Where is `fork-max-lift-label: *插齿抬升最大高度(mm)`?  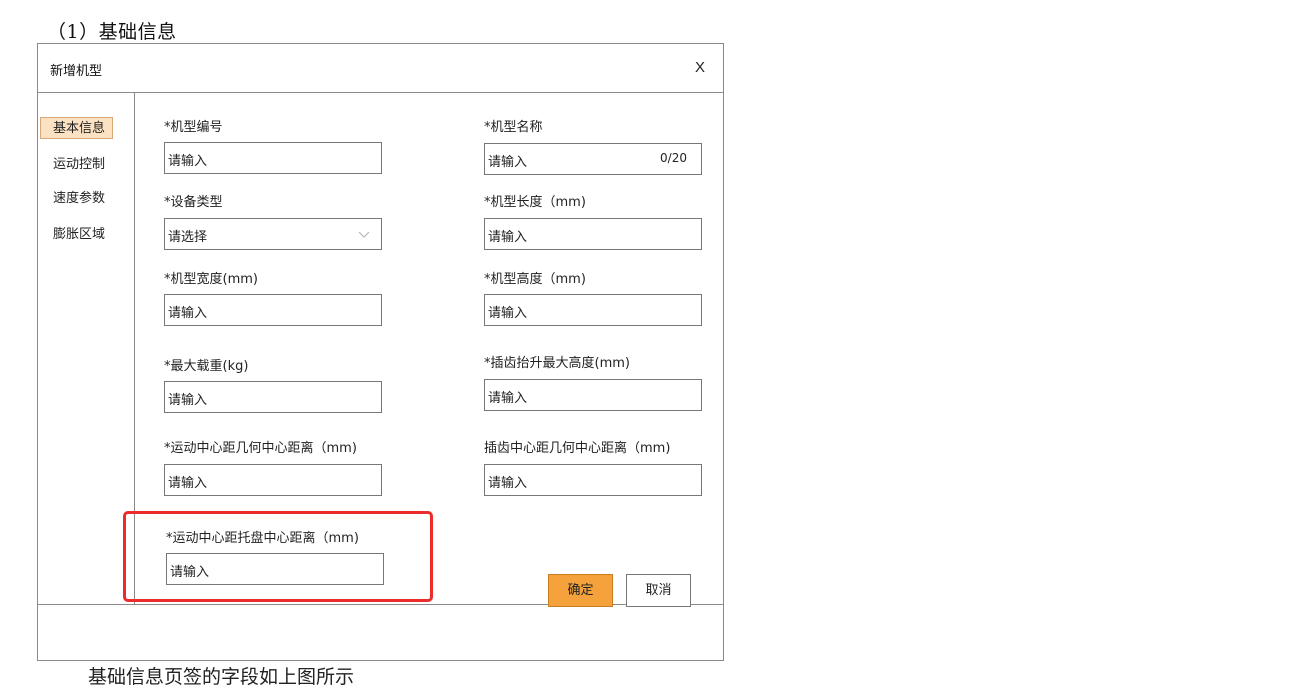
fork-max-lift-label: *插齿抬升最大高度(mm) is located at coordinates (557, 363).